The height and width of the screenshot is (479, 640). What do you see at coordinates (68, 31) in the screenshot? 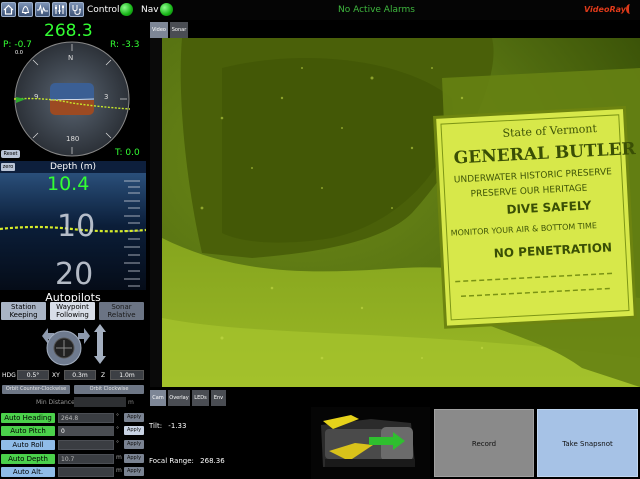
I see `heading-value: 268.3` at bounding box center [68, 31].